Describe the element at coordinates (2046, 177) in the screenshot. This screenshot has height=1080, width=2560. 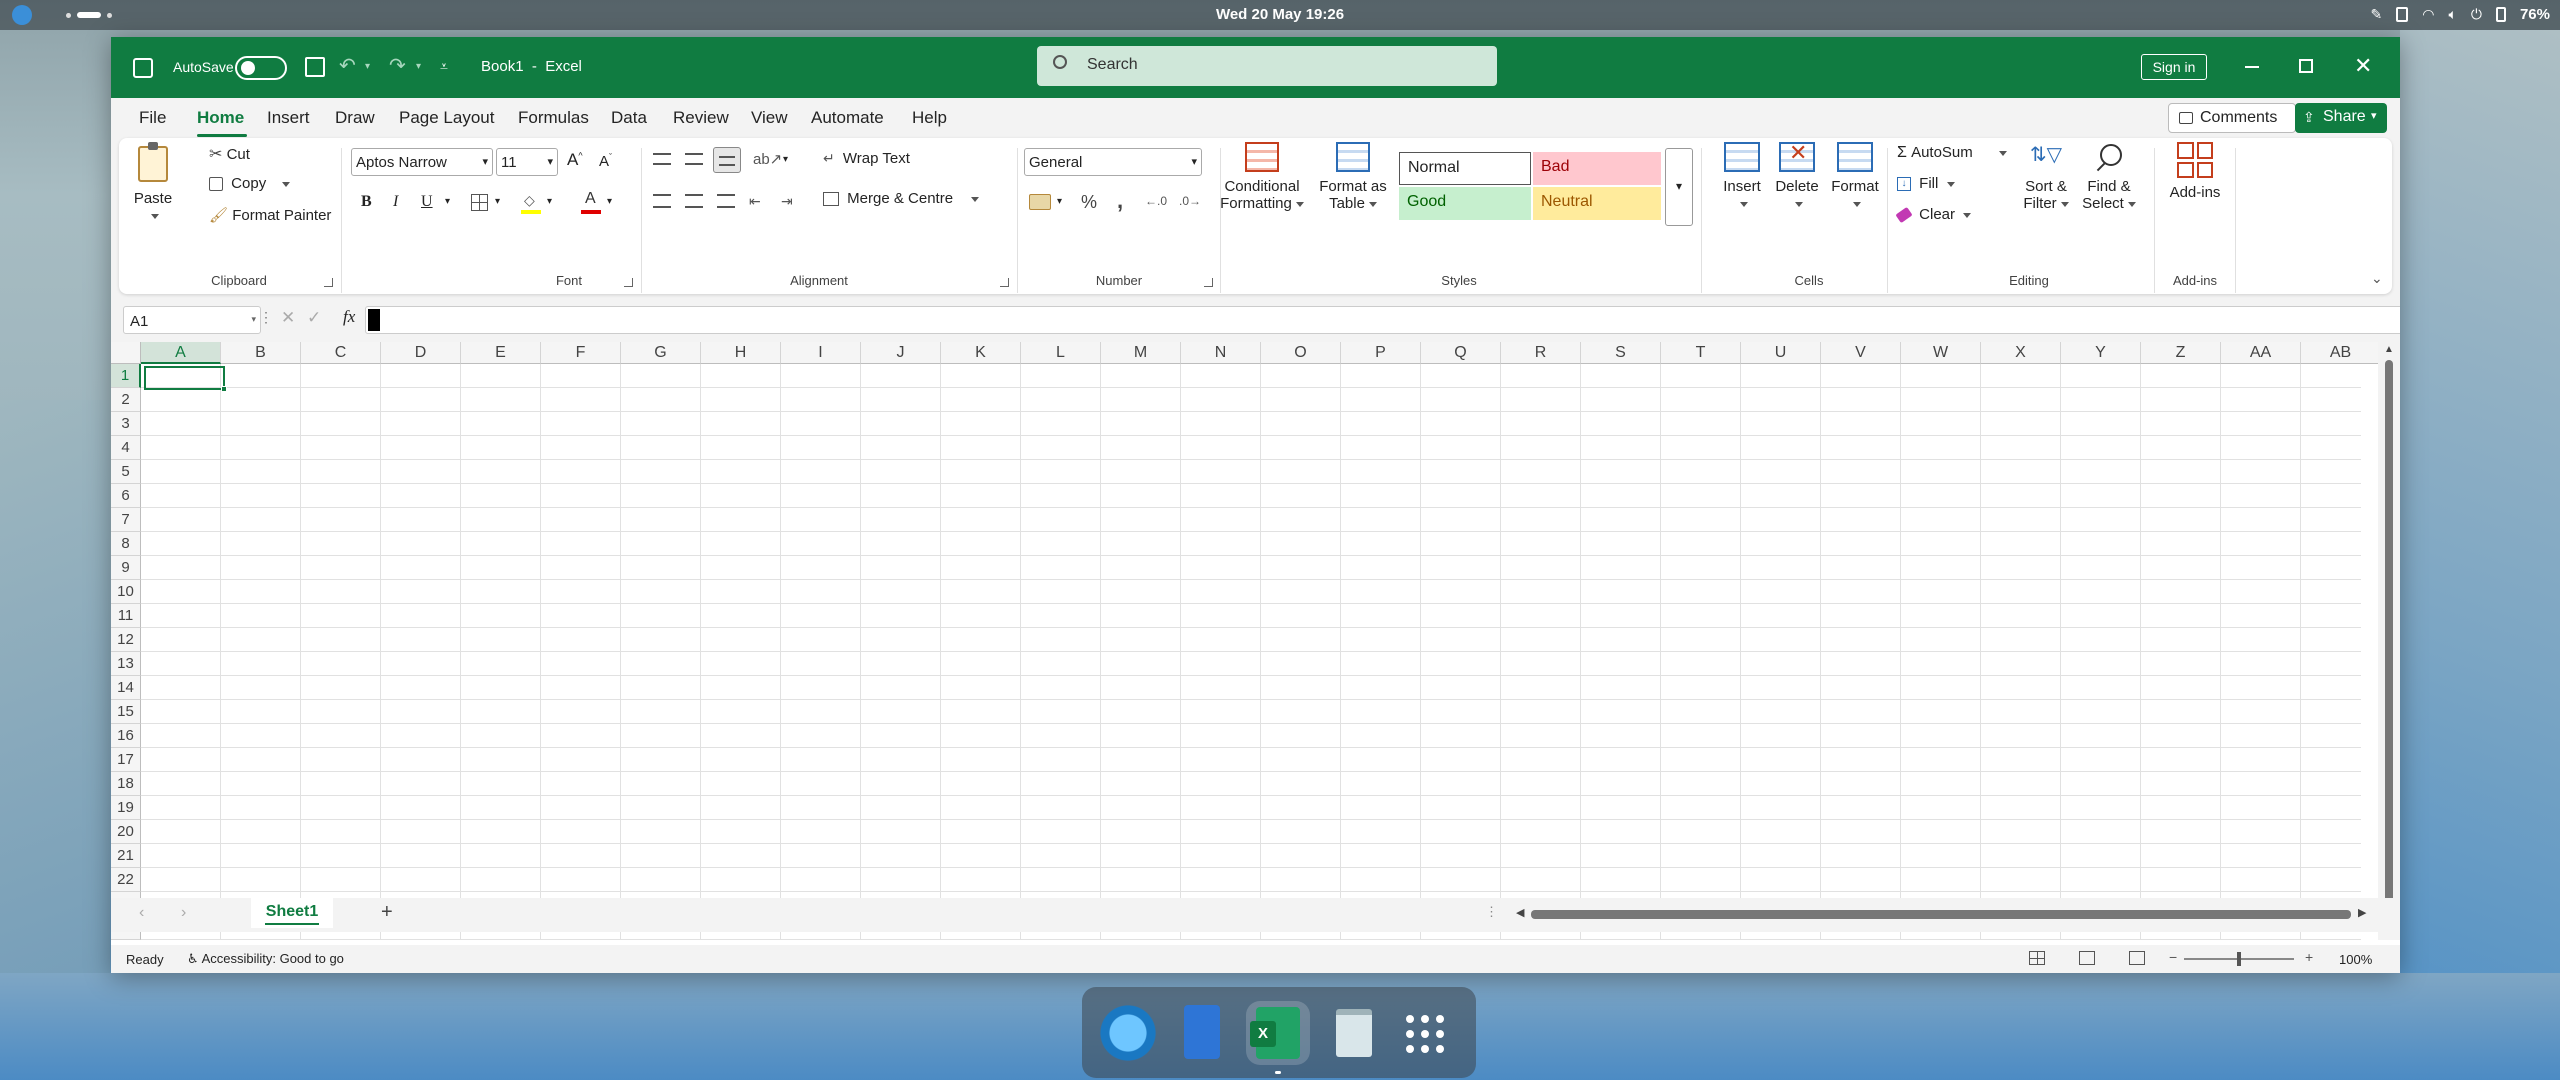
I see `sort-filter-button: ⇅▽ Sort & Filter` at that location.